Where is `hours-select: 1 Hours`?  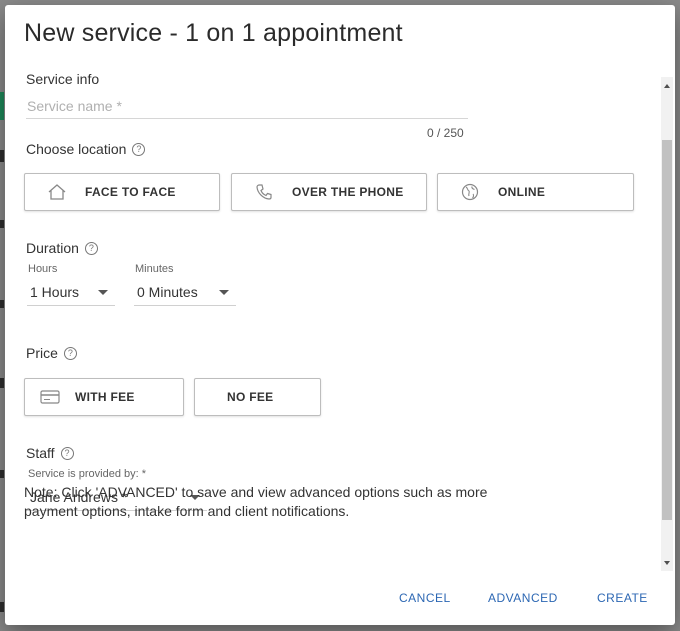
hours-select: 1 Hours is located at coordinates (71, 293).